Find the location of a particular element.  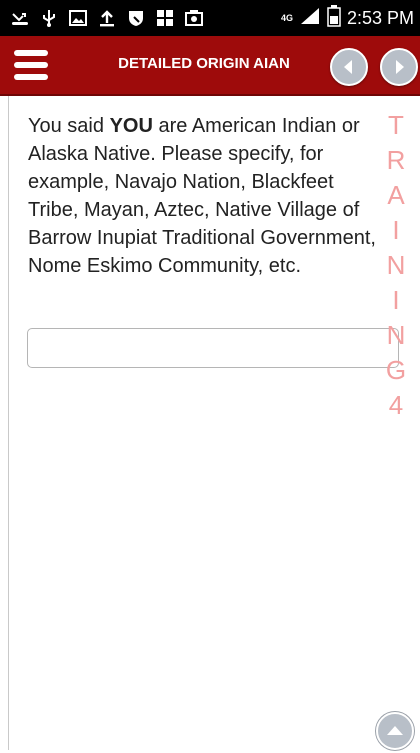

network-type: 4G is located at coordinates (286, 17).